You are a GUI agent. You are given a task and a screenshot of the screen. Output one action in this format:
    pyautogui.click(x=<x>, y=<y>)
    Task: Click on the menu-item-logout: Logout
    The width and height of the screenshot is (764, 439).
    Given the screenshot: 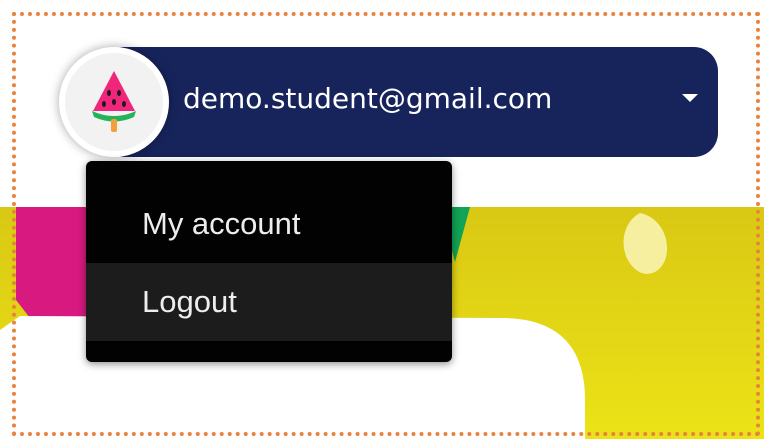 What is the action you would take?
    pyautogui.click(x=269, y=302)
    